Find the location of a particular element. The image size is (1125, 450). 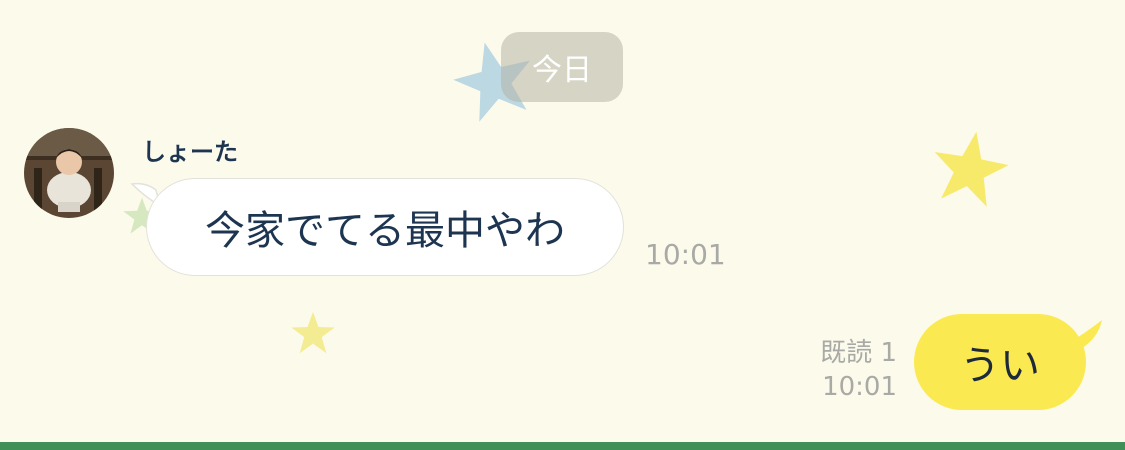

outgoing-message-time: 10:01 is located at coordinates (859, 387).